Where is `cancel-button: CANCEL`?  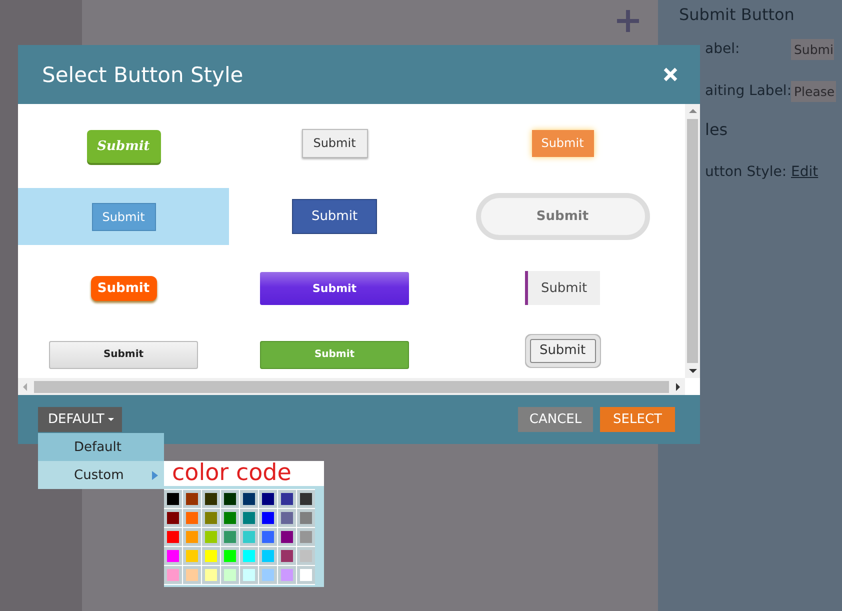
cancel-button: CANCEL is located at coordinates (555, 419).